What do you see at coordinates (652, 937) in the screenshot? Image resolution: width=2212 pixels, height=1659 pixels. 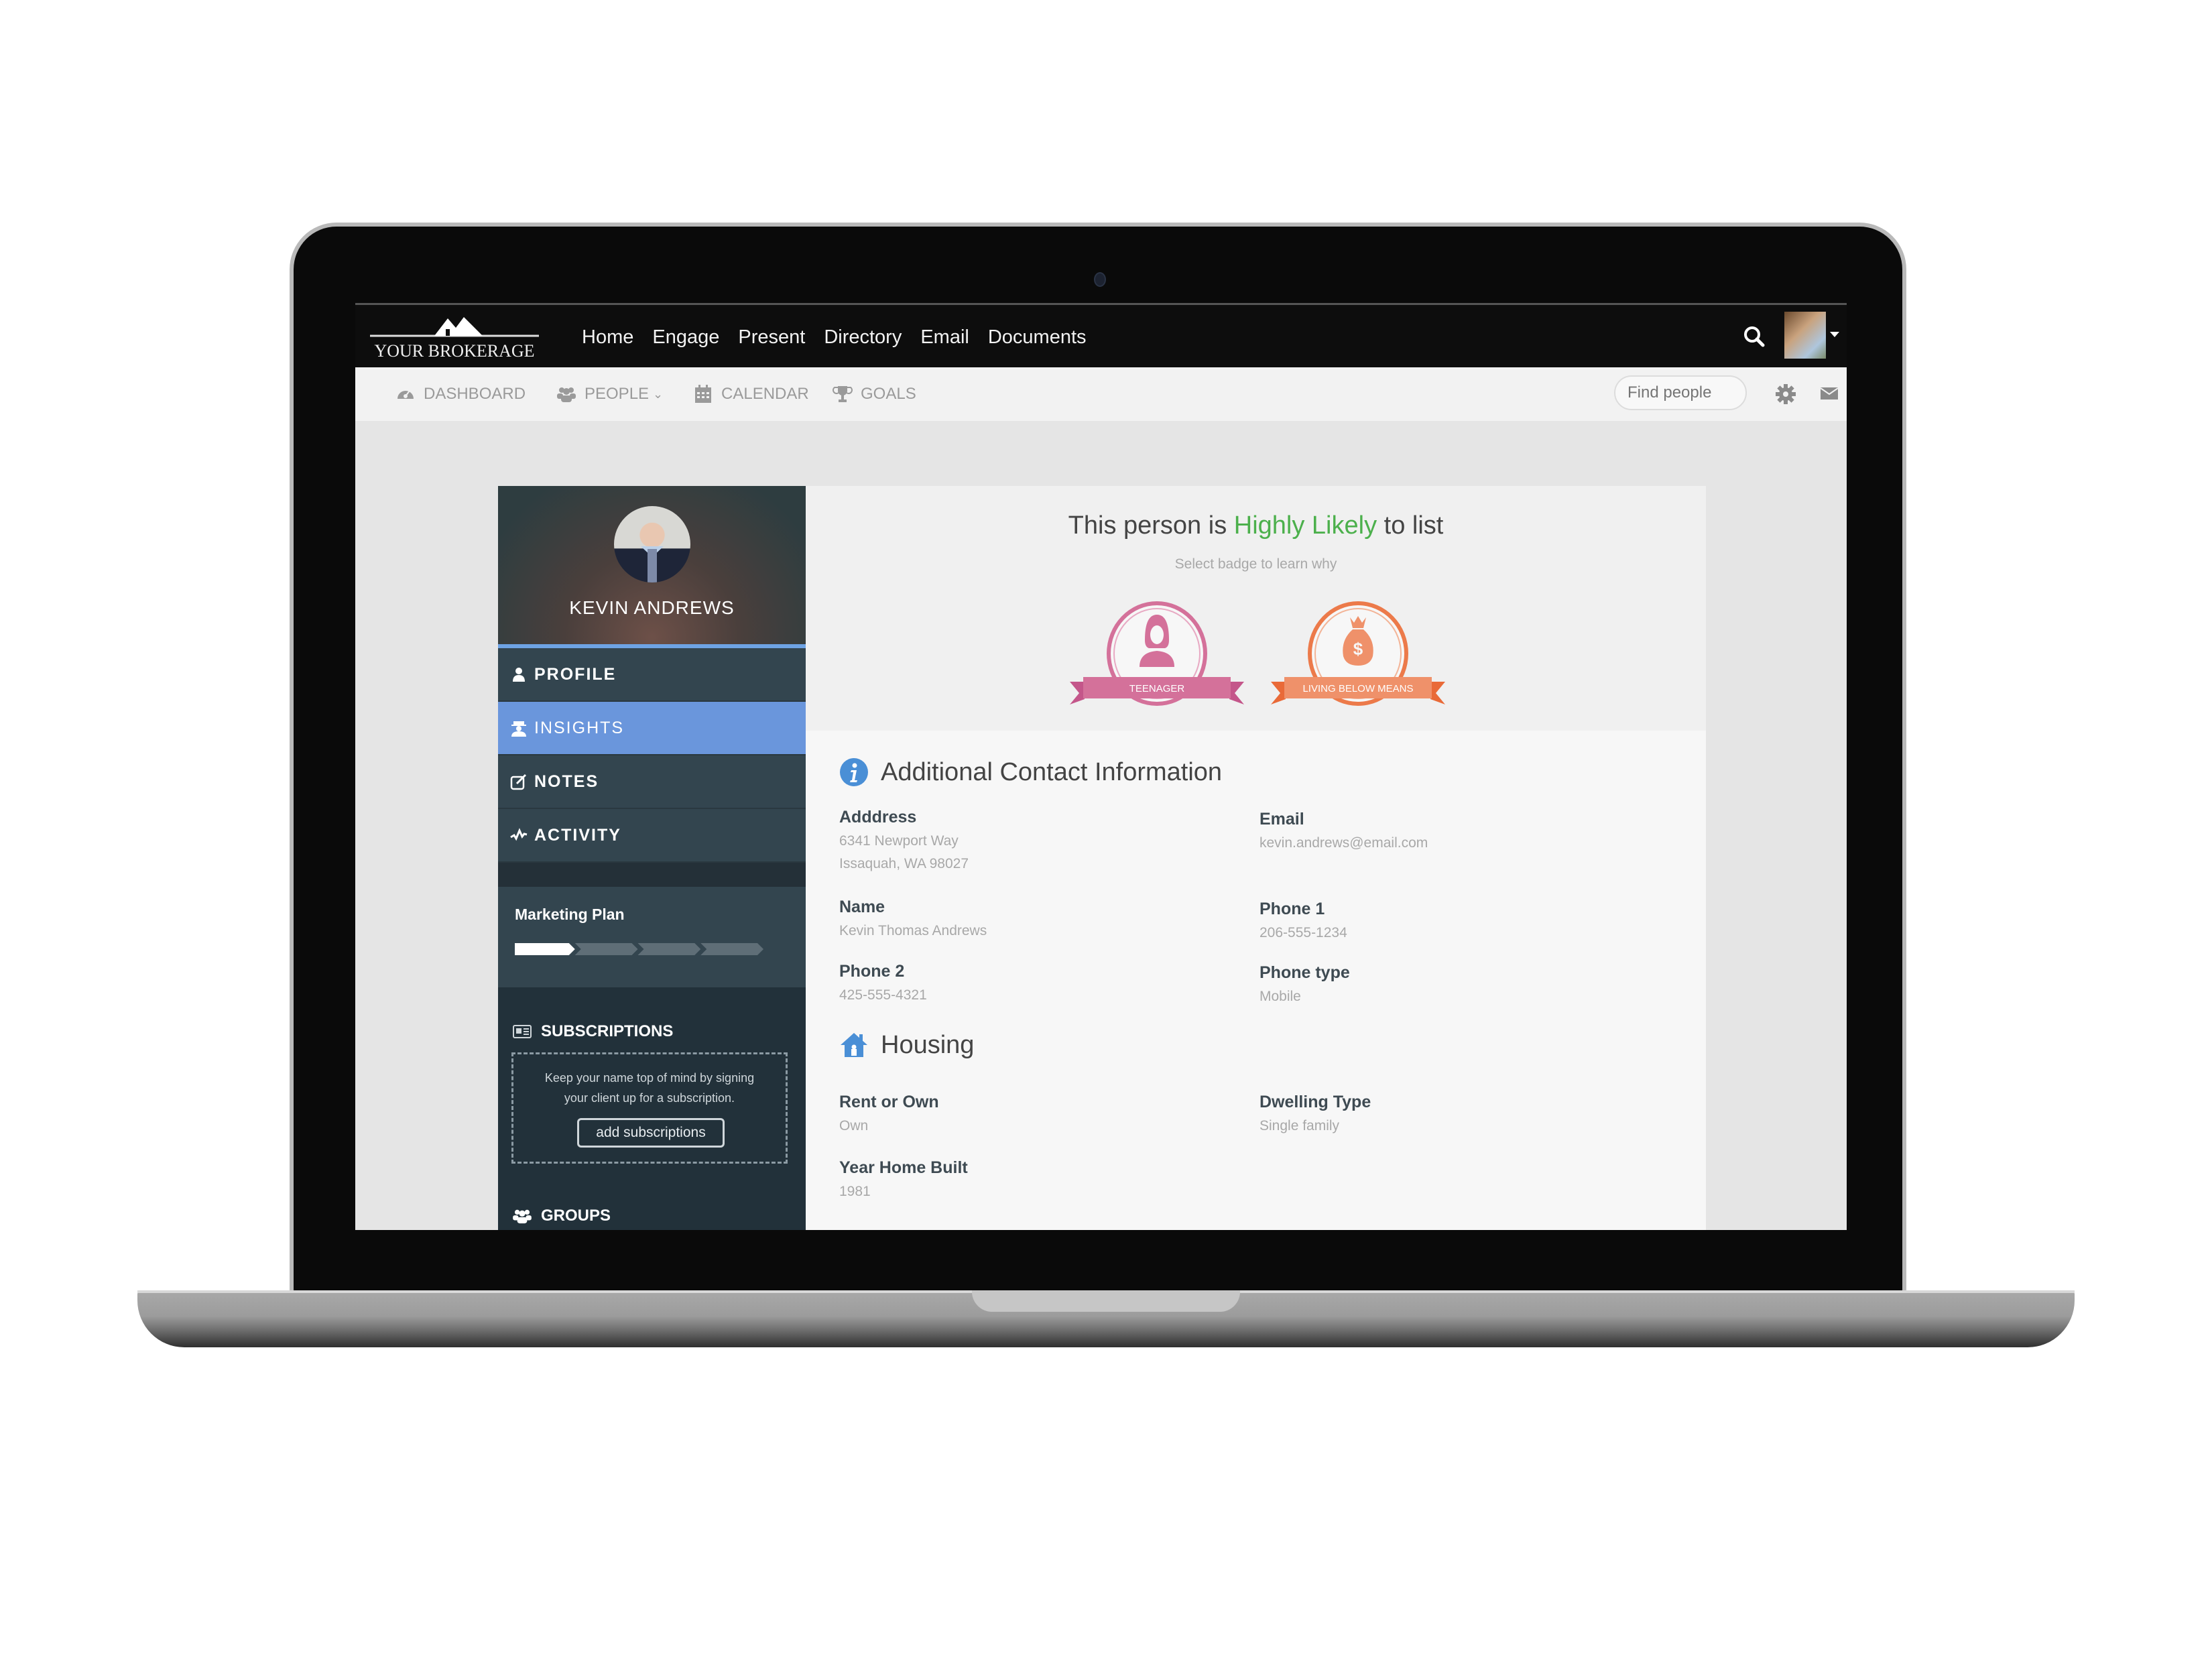 I see `marketing-plan: Marketing Plan` at bounding box center [652, 937].